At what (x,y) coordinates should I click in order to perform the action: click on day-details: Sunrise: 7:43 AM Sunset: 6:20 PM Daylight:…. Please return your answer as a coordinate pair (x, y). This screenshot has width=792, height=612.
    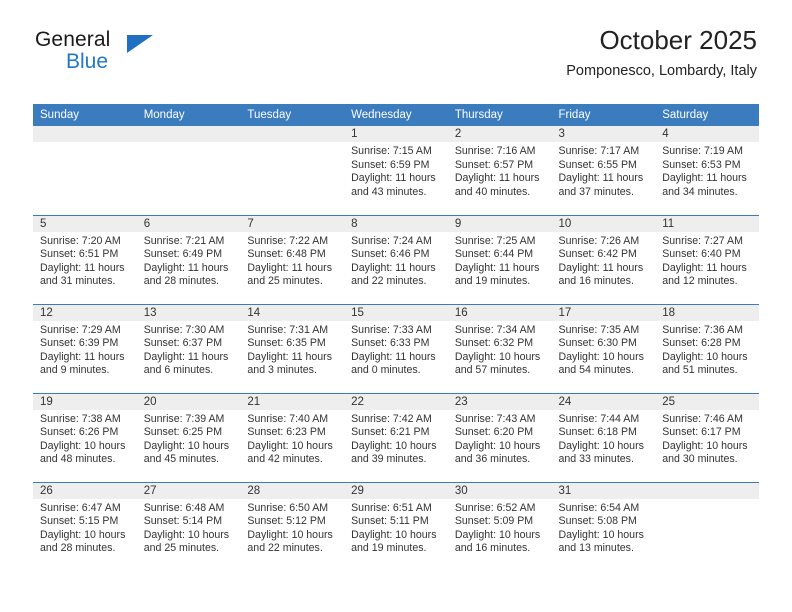
    Looking at the image, I should click on (500, 438).